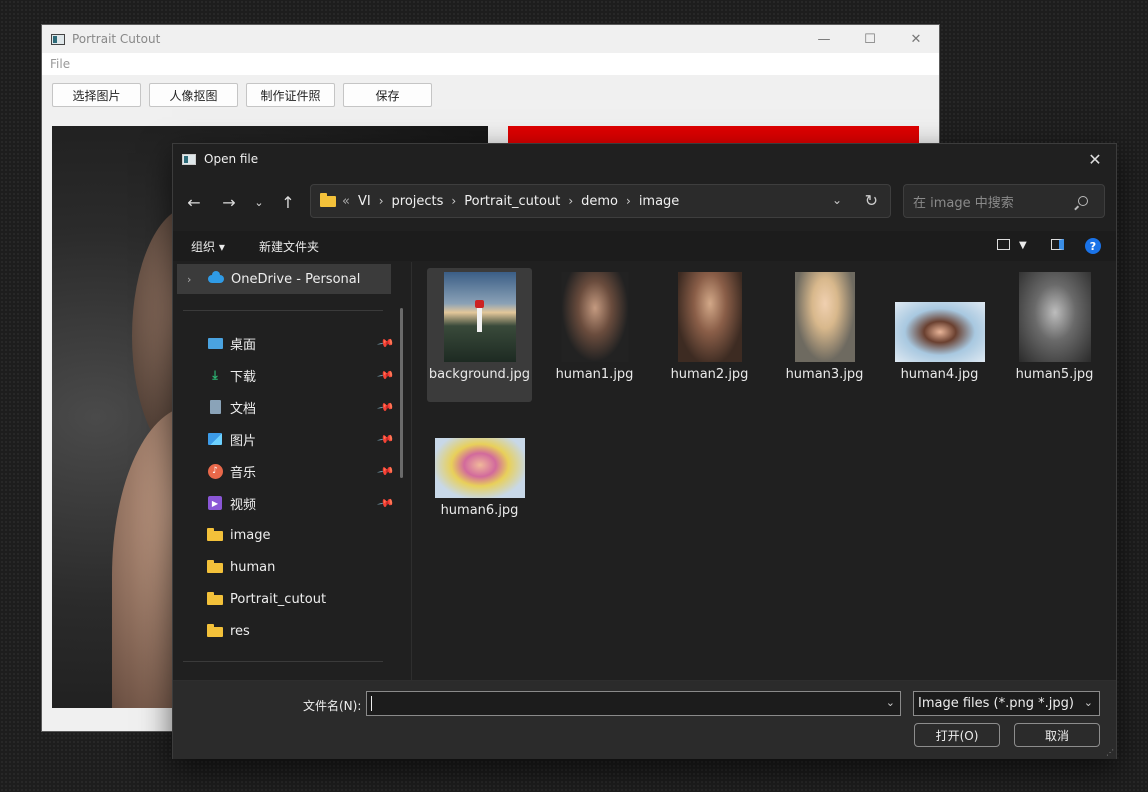 The image size is (1148, 792). Describe the element at coordinates (824, 374) in the screenshot. I see `file-name: human3.jpg` at that location.